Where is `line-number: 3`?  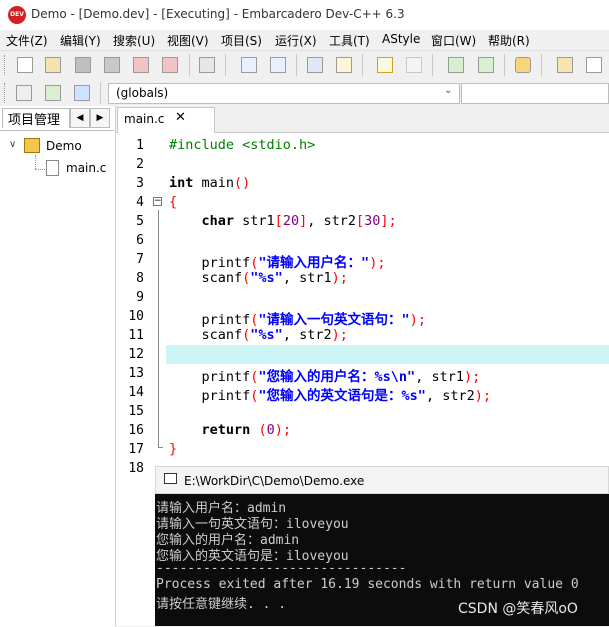
line-number: 3 is located at coordinates (140, 183).